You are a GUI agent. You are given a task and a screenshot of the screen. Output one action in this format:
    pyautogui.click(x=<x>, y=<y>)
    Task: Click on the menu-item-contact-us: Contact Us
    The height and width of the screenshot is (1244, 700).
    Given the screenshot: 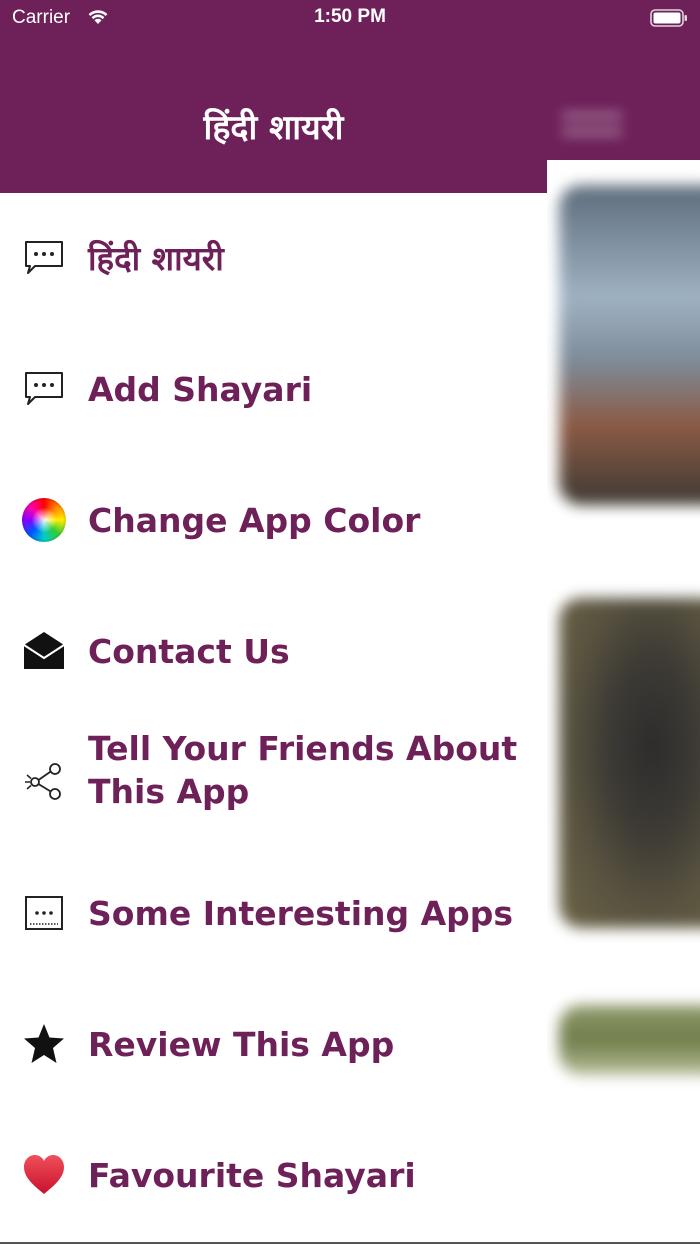 What is the action you would take?
    pyautogui.click(x=273, y=651)
    